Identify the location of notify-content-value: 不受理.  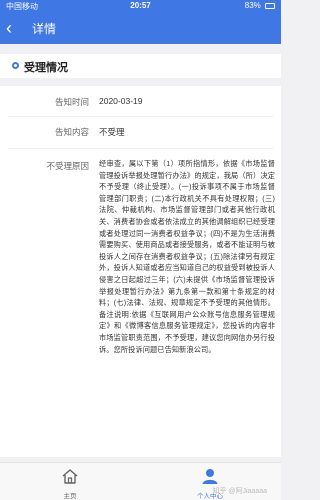
(112, 132).